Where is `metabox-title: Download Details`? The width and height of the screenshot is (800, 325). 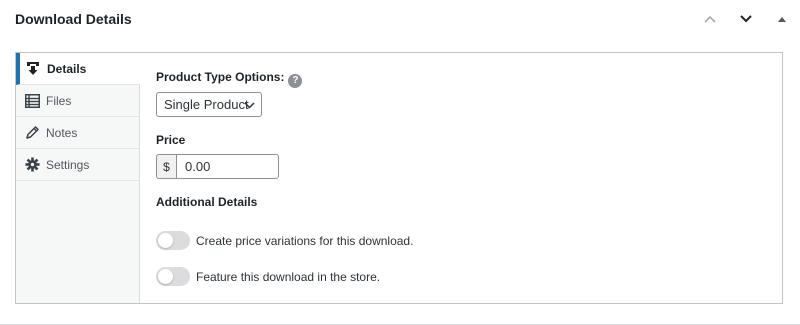
metabox-title: Download Details is located at coordinates (73, 19).